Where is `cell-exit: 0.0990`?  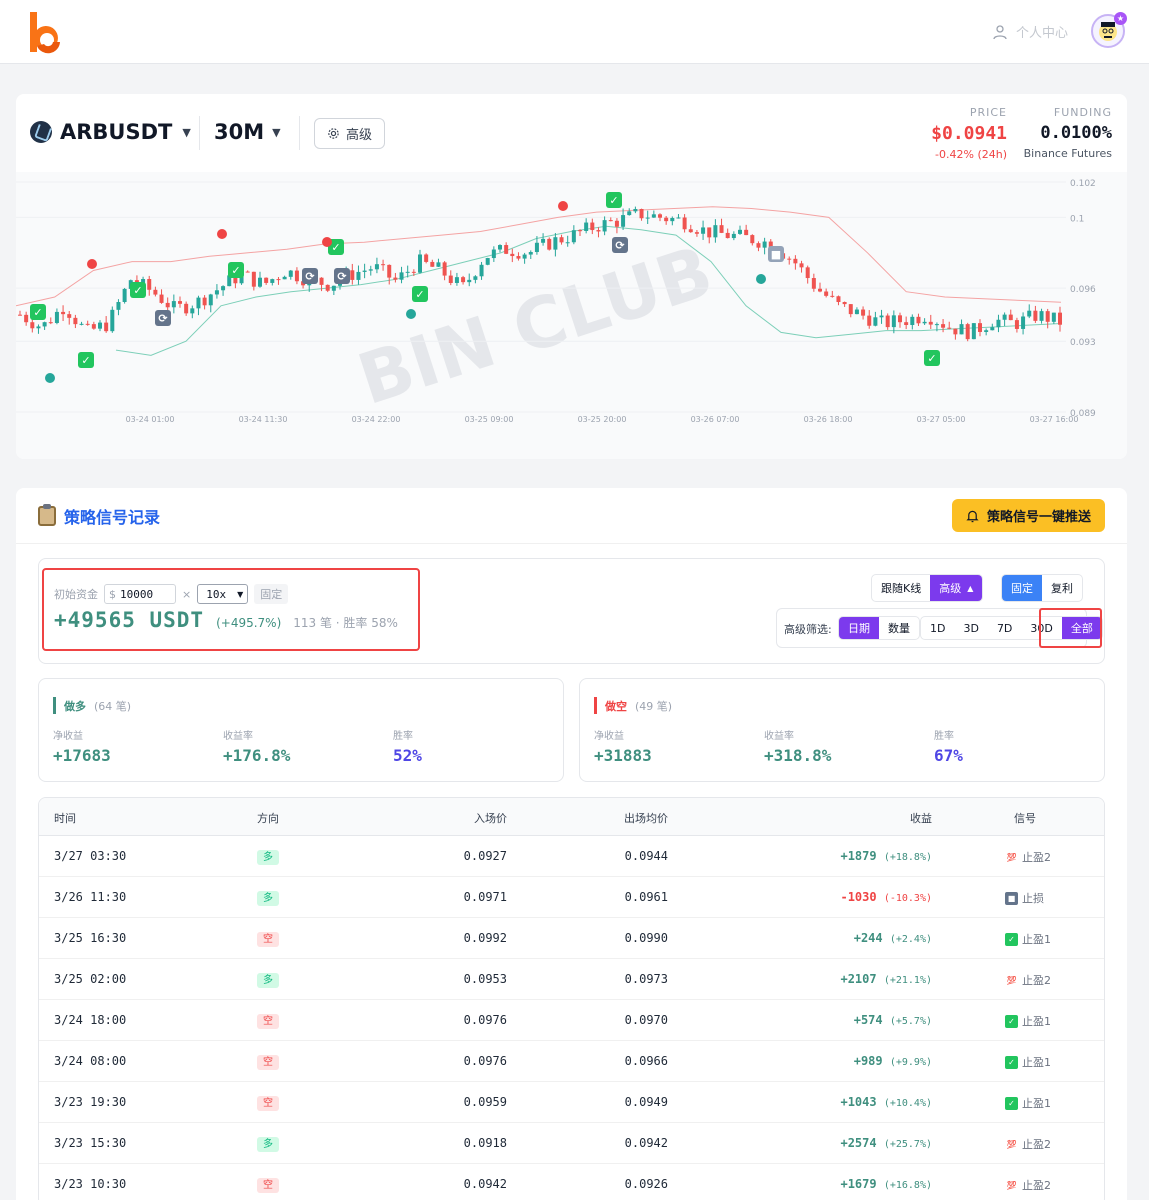
cell-exit: 0.0990 is located at coordinates (646, 938).